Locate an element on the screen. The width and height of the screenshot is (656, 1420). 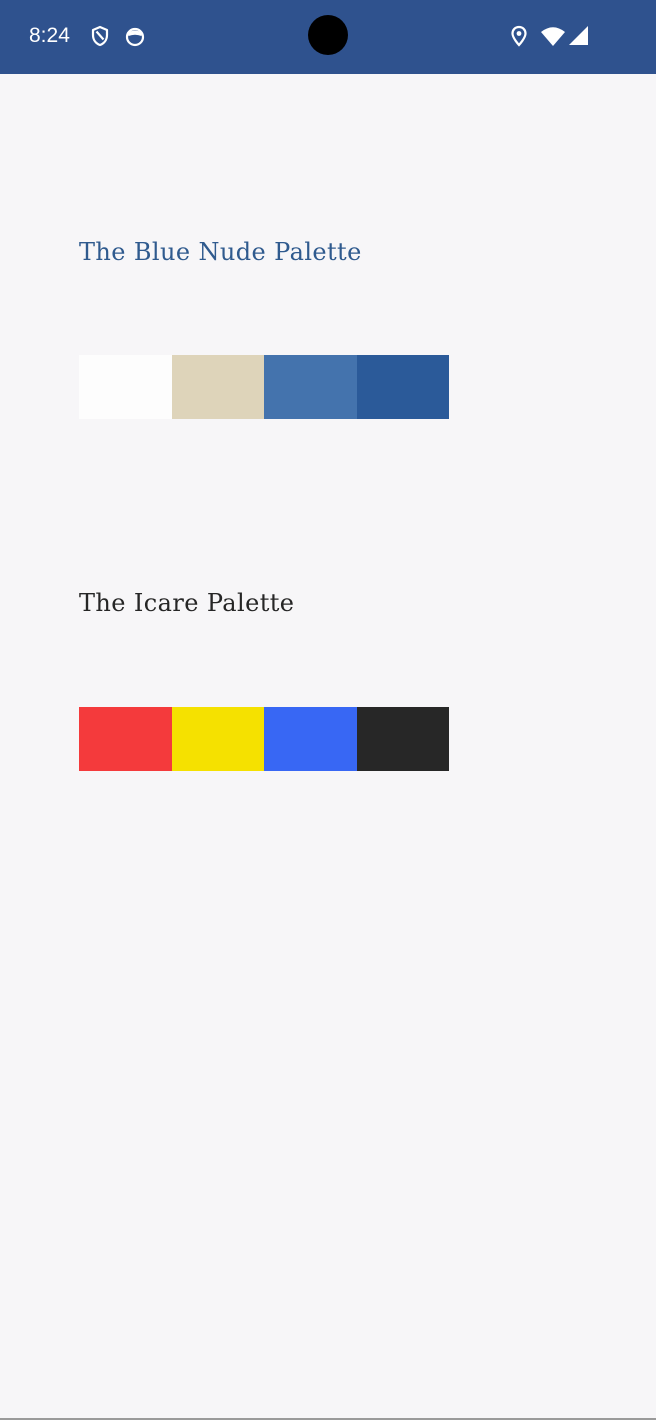
cell-signal-icon is located at coordinates (578, 35).